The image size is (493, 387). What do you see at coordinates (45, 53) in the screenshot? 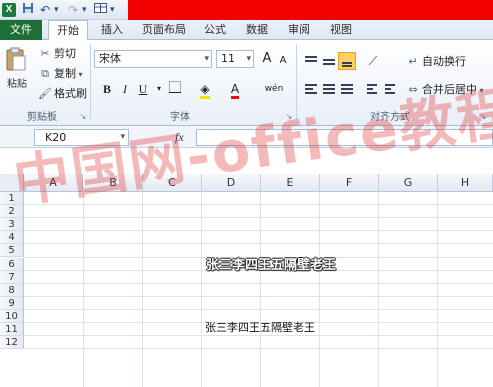
I see `scissors-icon: ✂` at bounding box center [45, 53].